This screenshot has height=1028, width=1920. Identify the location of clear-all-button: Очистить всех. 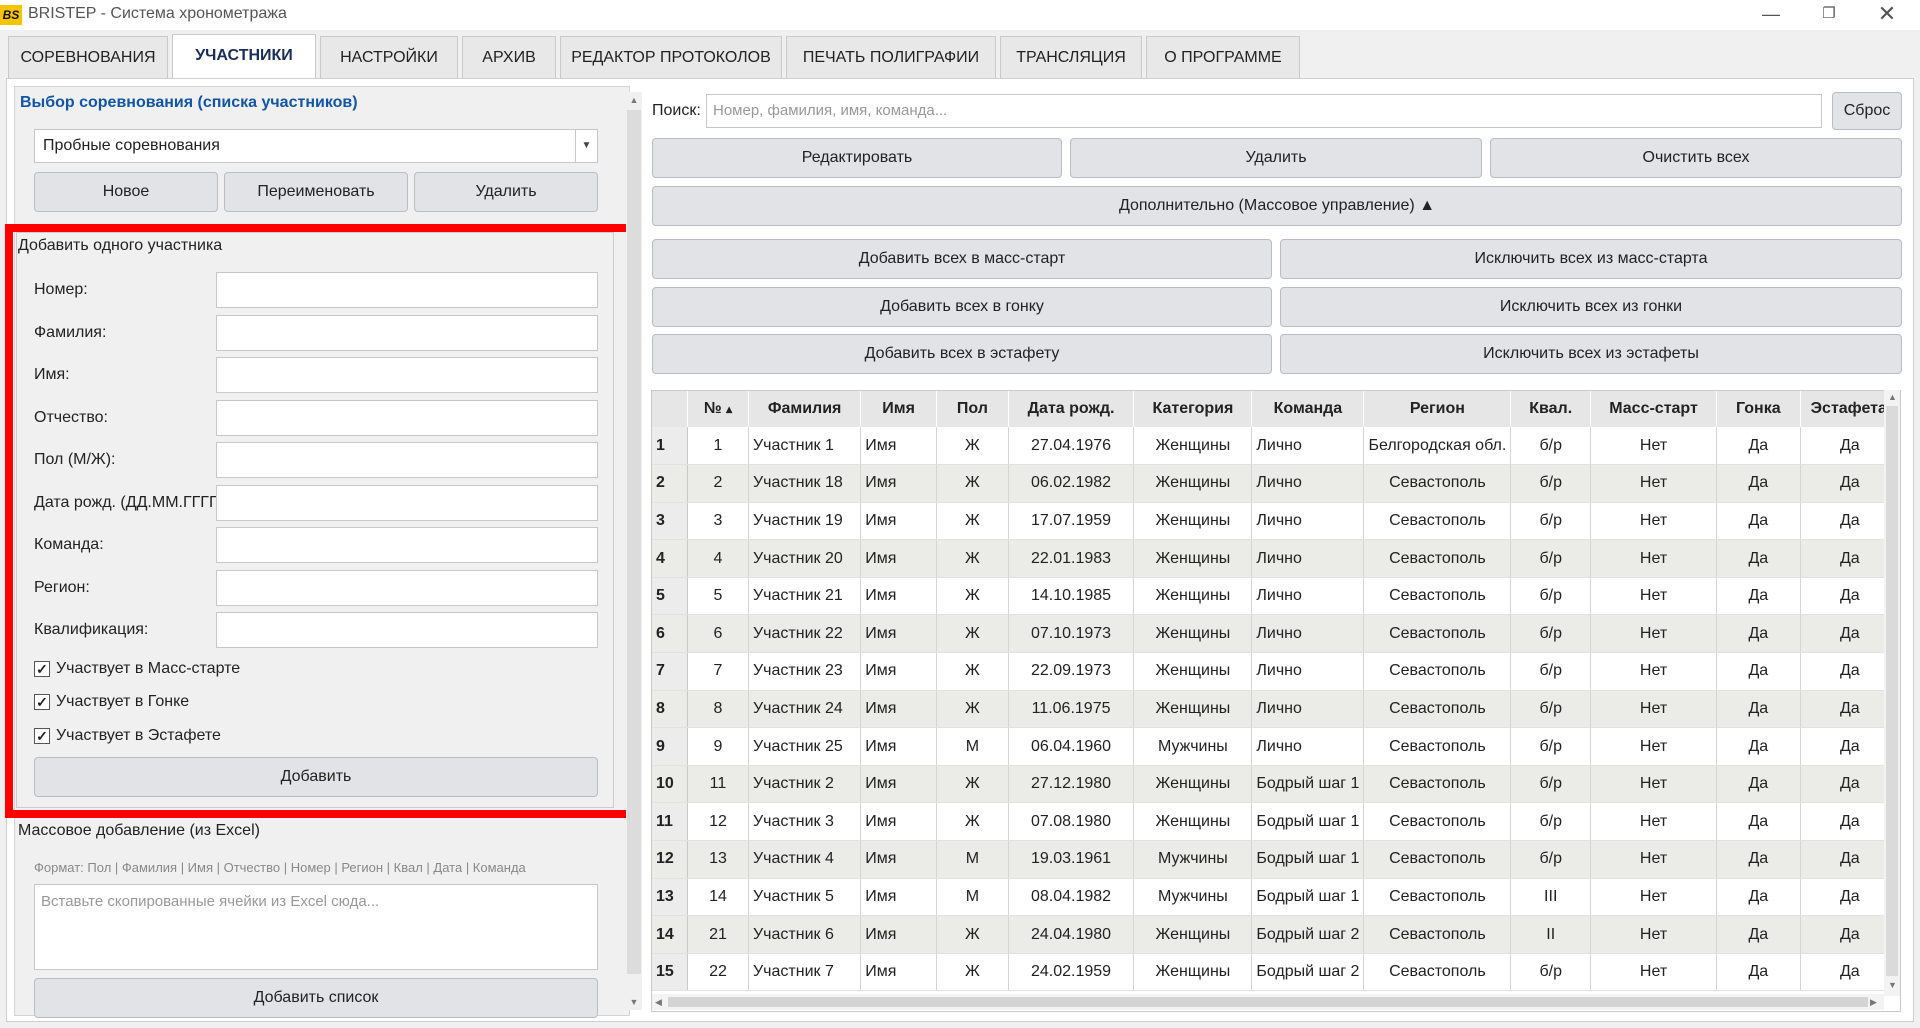
(1696, 158).